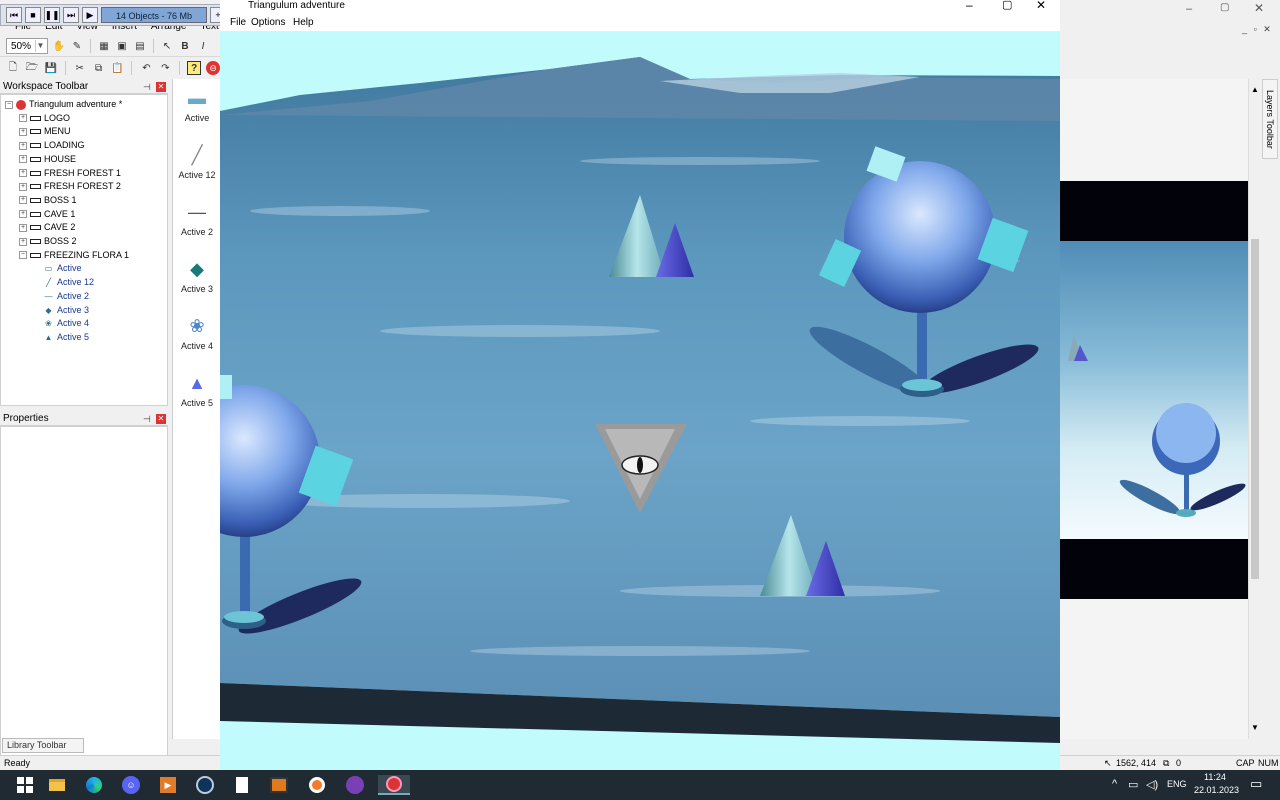 The image size is (1280, 800). I want to click on layout-icon: ▤, so click(140, 46).